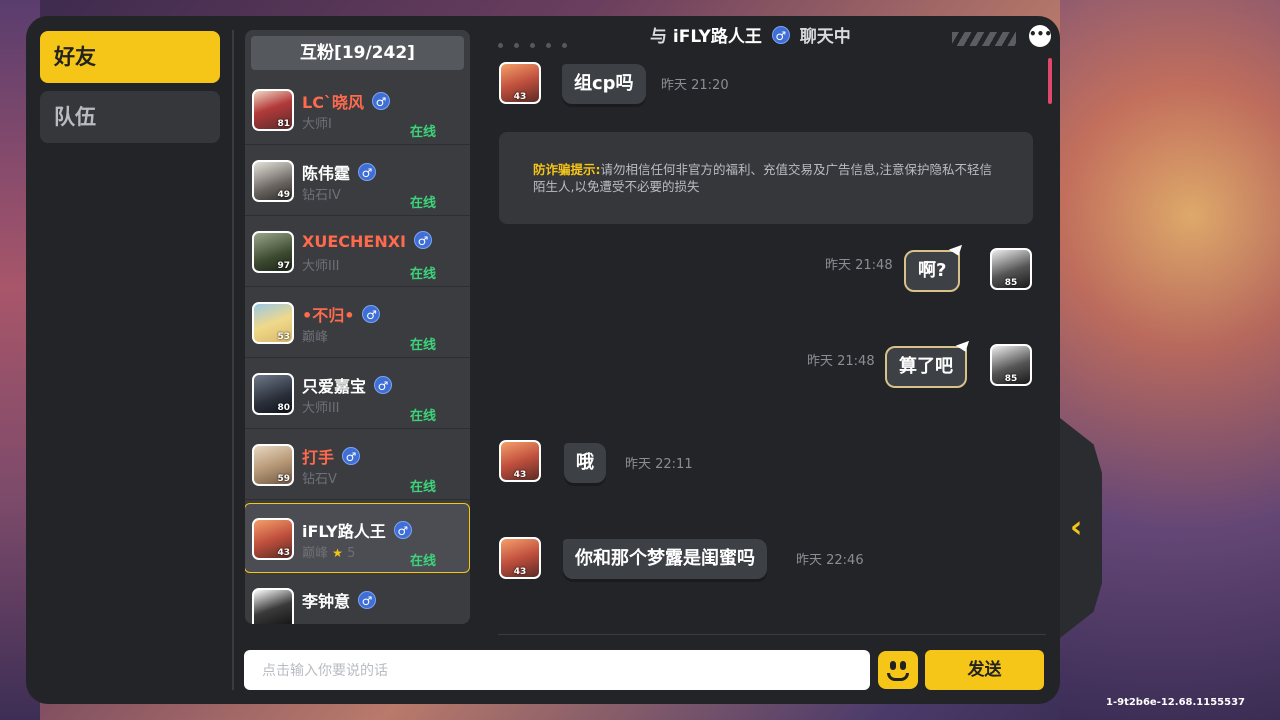  What do you see at coordinates (283, 124) in the screenshot?
I see `level-badge: 81` at bounding box center [283, 124].